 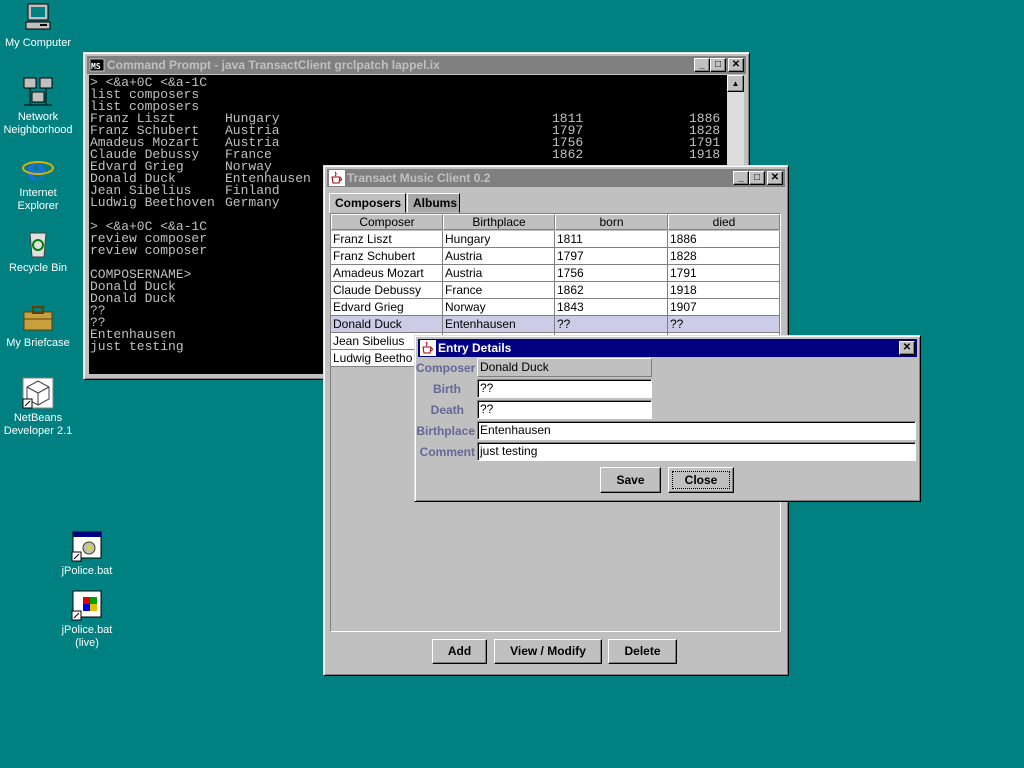 I want to click on table-cell: Franz Liszt, so click(x=387, y=239).